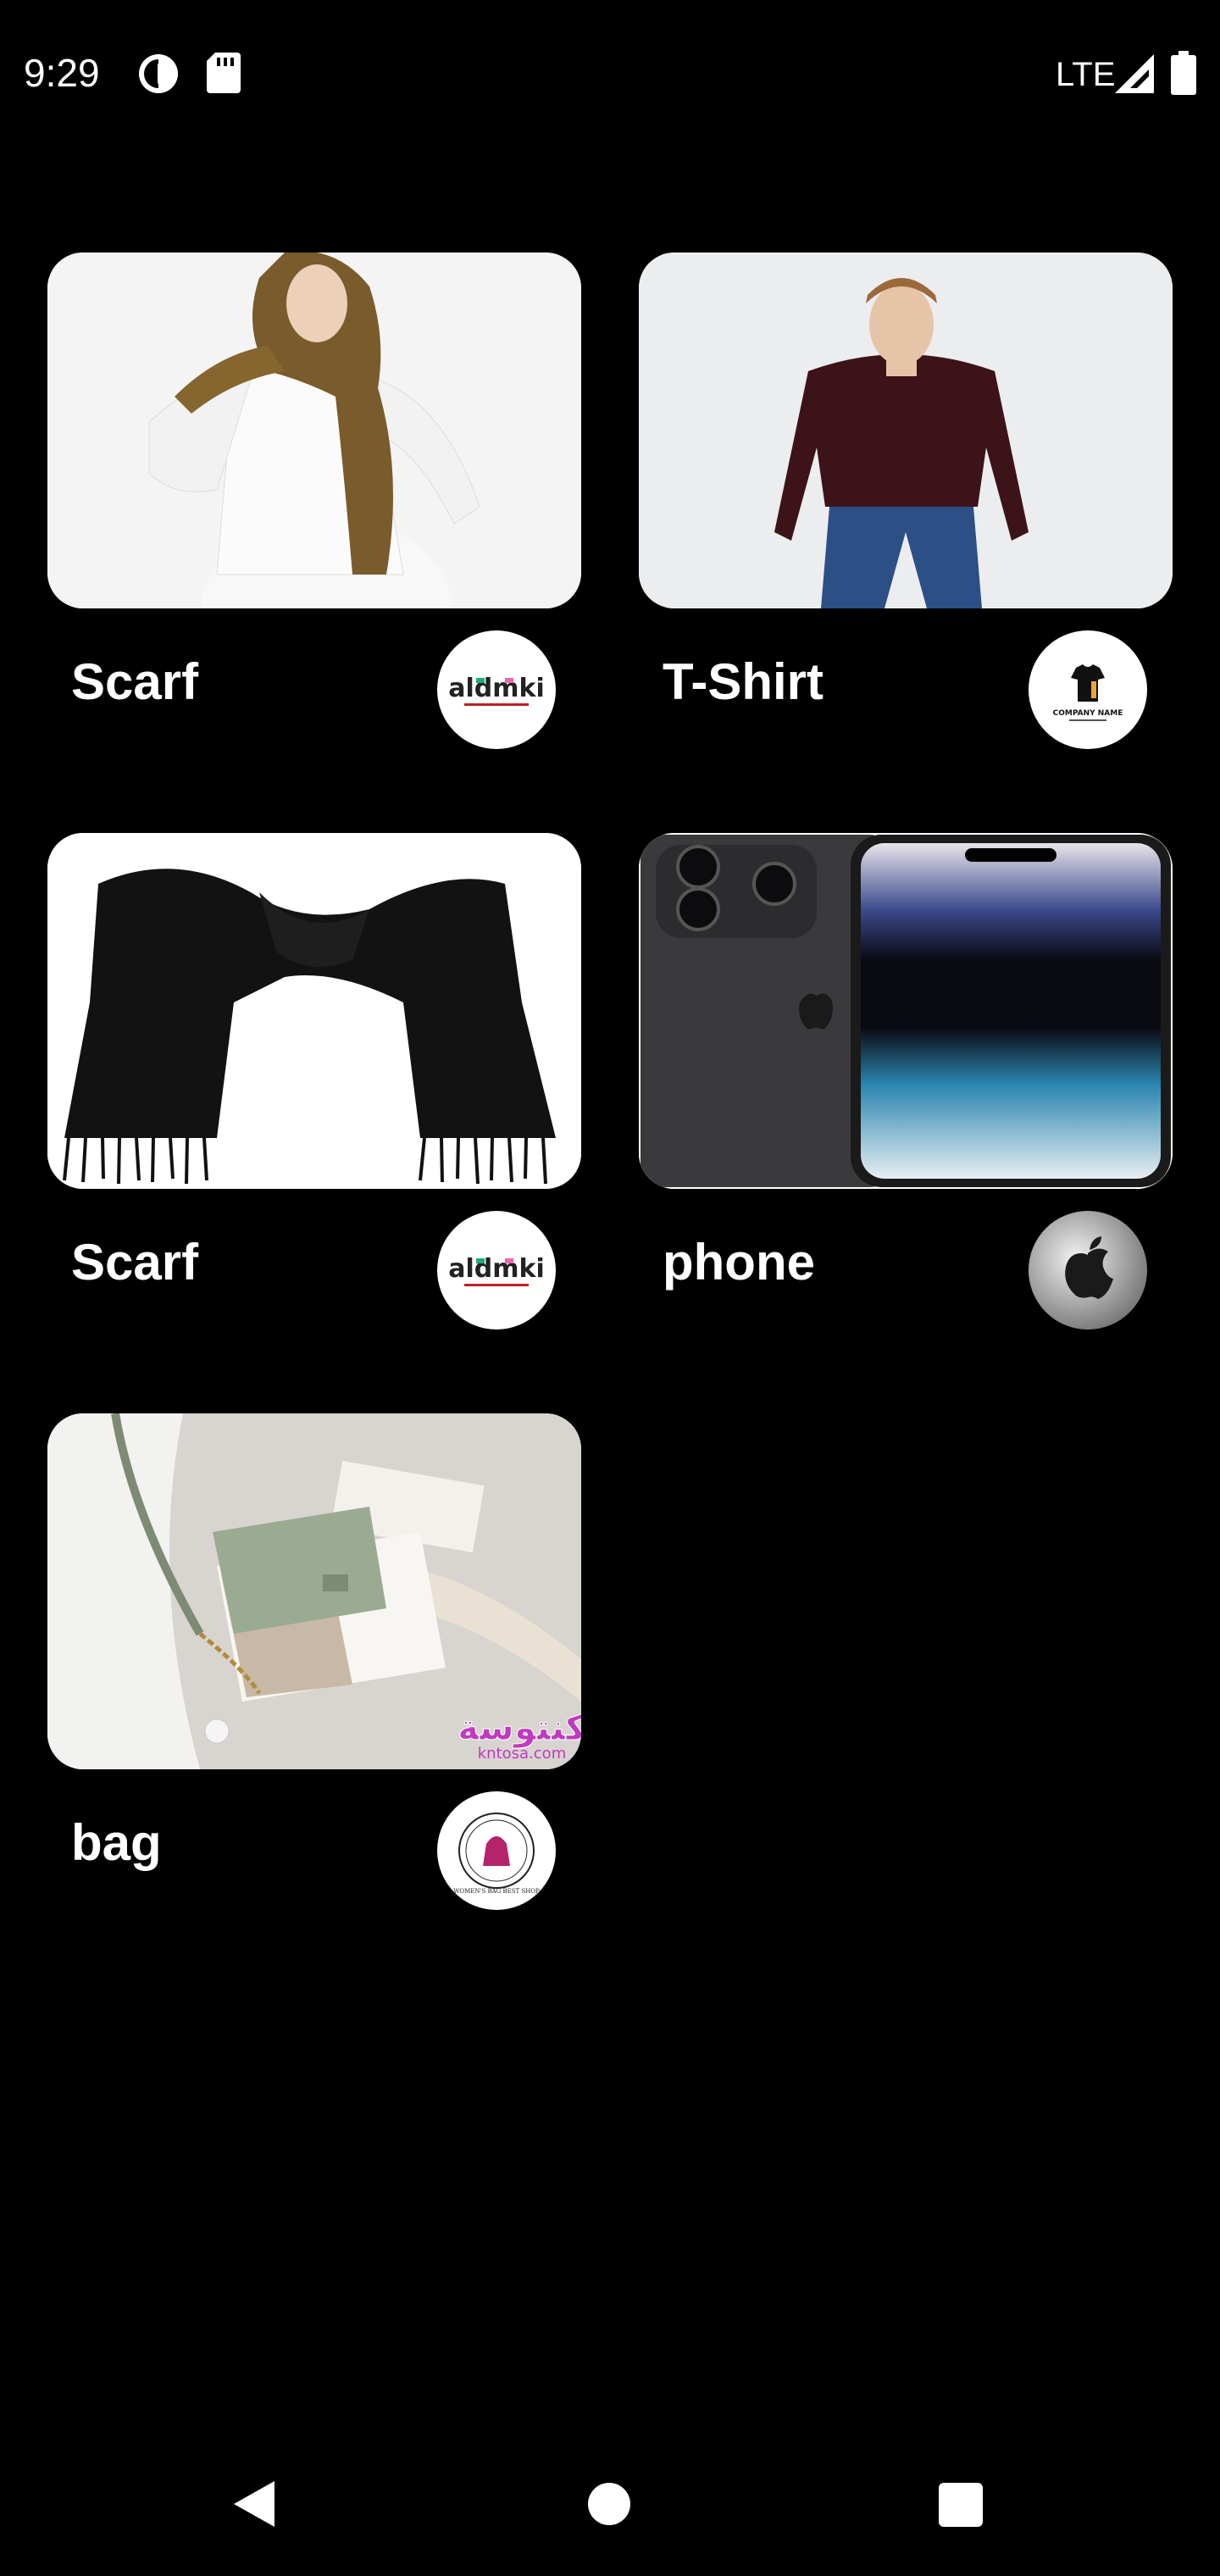 The width and height of the screenshot is (1220, 2576). I want to click on product-card: T-Shirt COMPANY NAME, so click(906, 507).